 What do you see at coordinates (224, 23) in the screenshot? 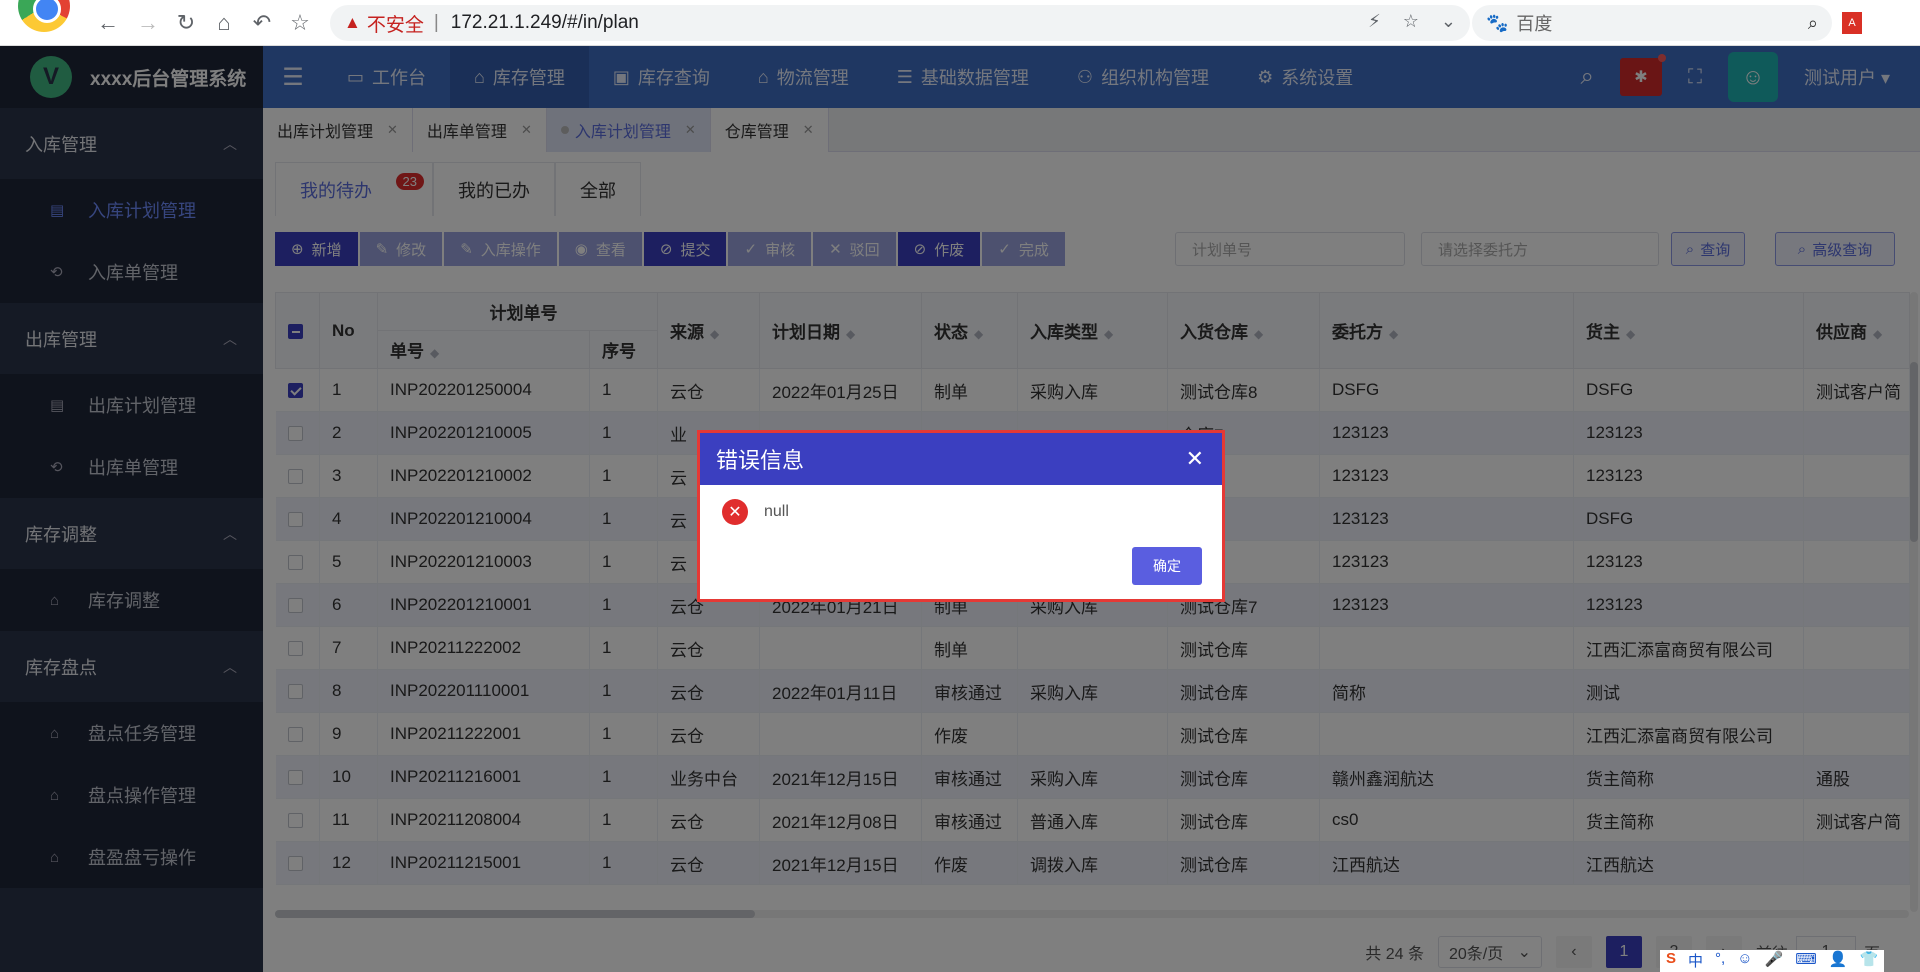
I see `home-icon: ⌂` at bounding box center [224, 23].